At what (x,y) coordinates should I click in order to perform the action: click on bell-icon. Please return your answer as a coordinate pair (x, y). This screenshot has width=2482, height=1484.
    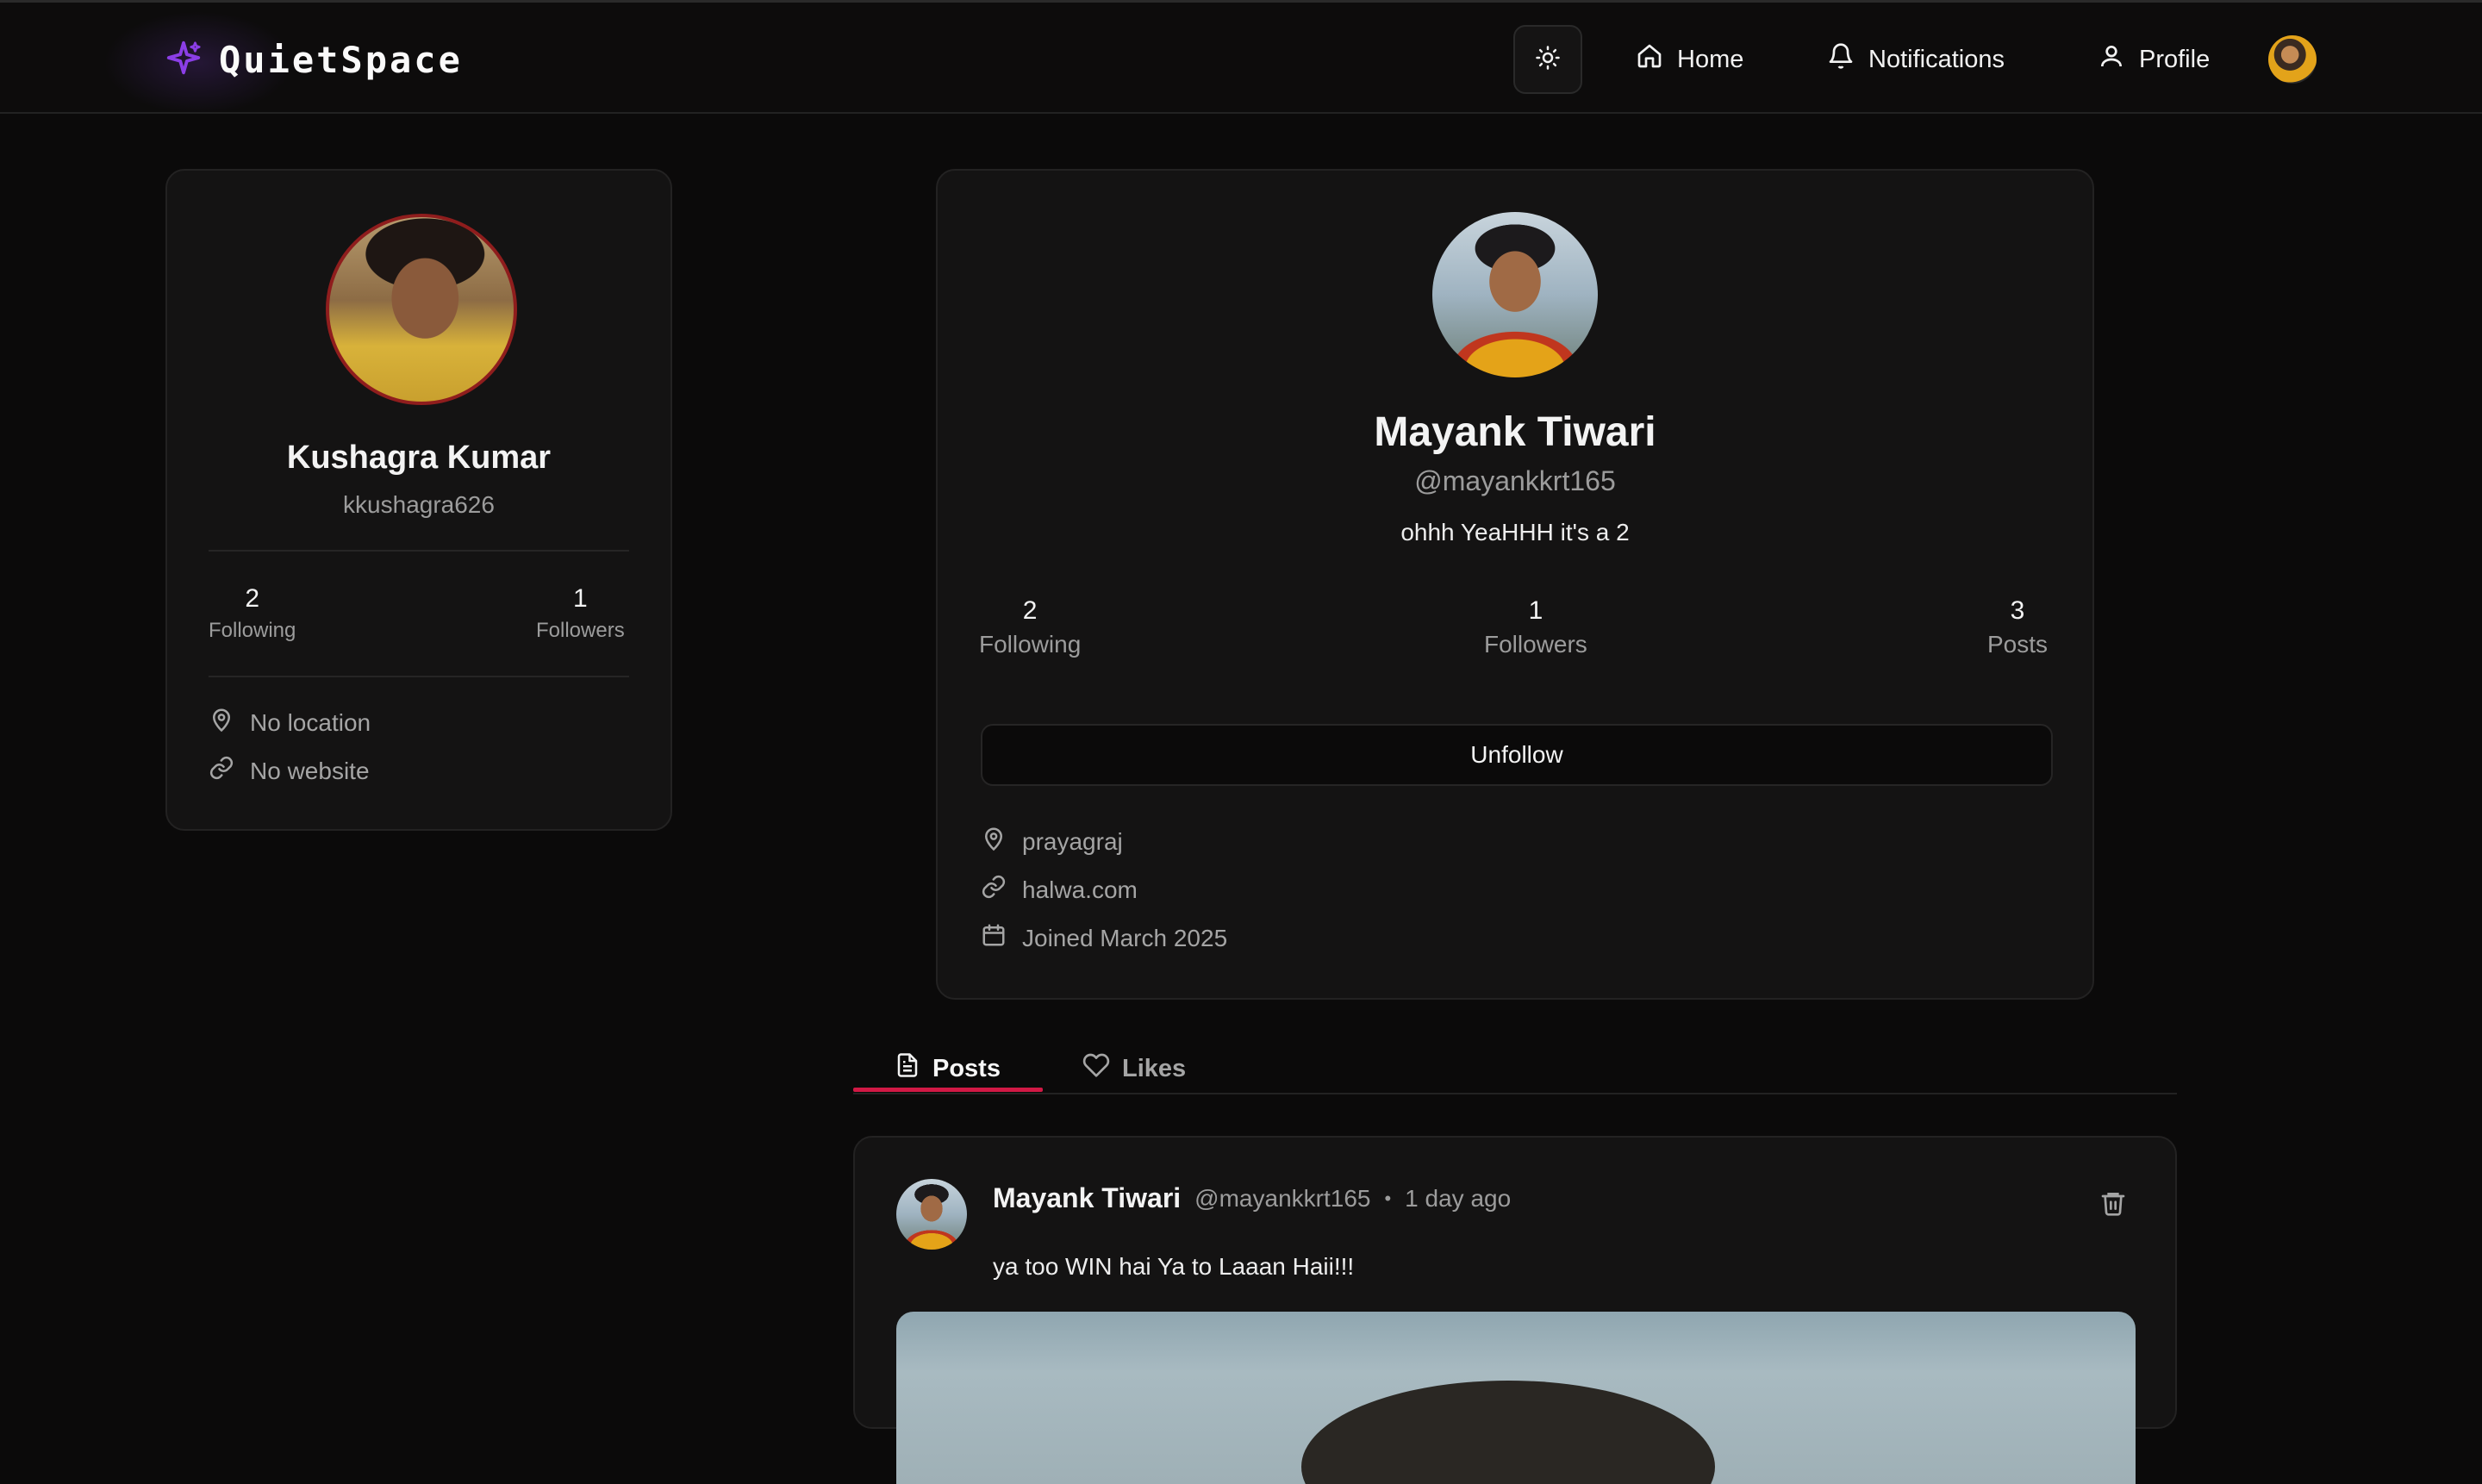
    Looking at the image, I should click on (1841, 59).